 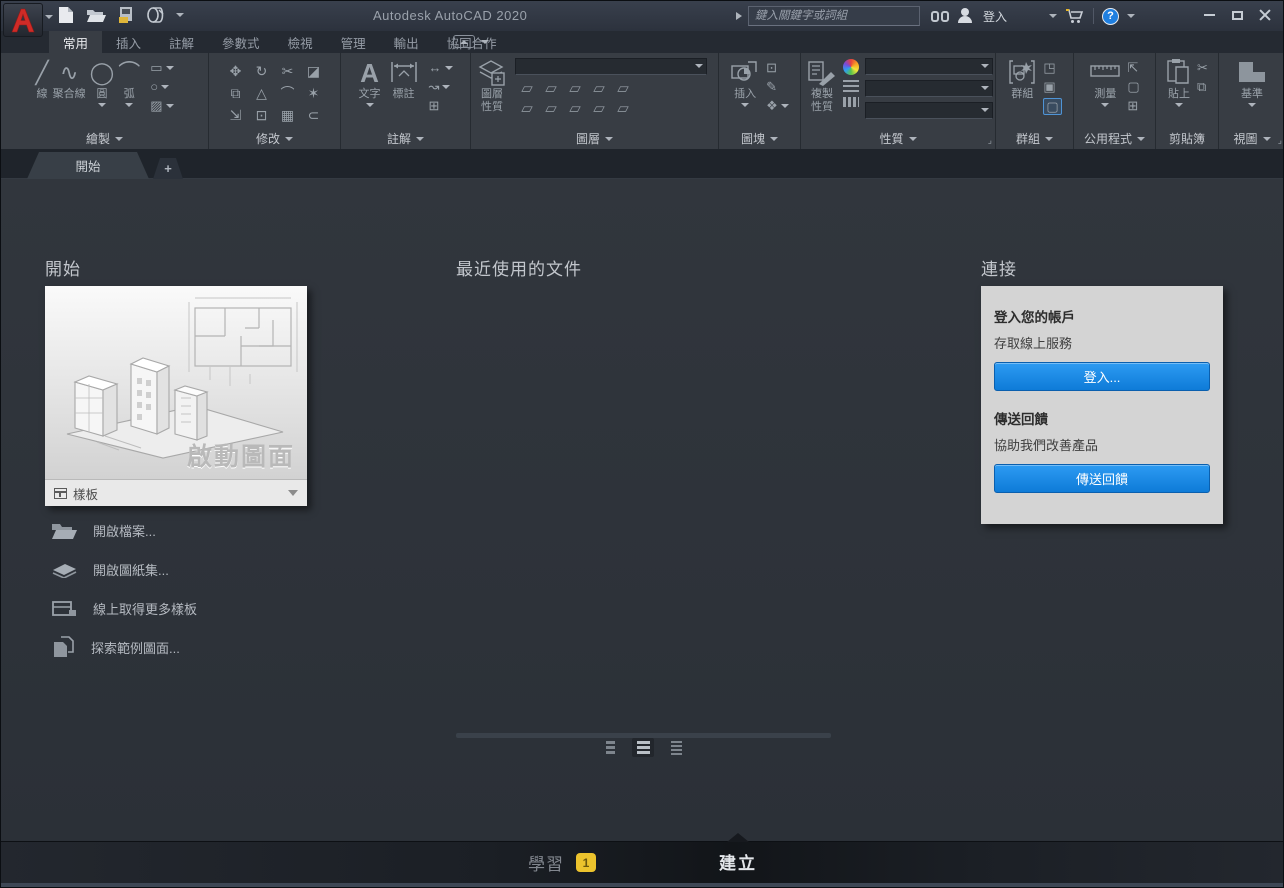 I want to click on ribbon-tab-parametric: 參數式, so click(x=241, y=42).